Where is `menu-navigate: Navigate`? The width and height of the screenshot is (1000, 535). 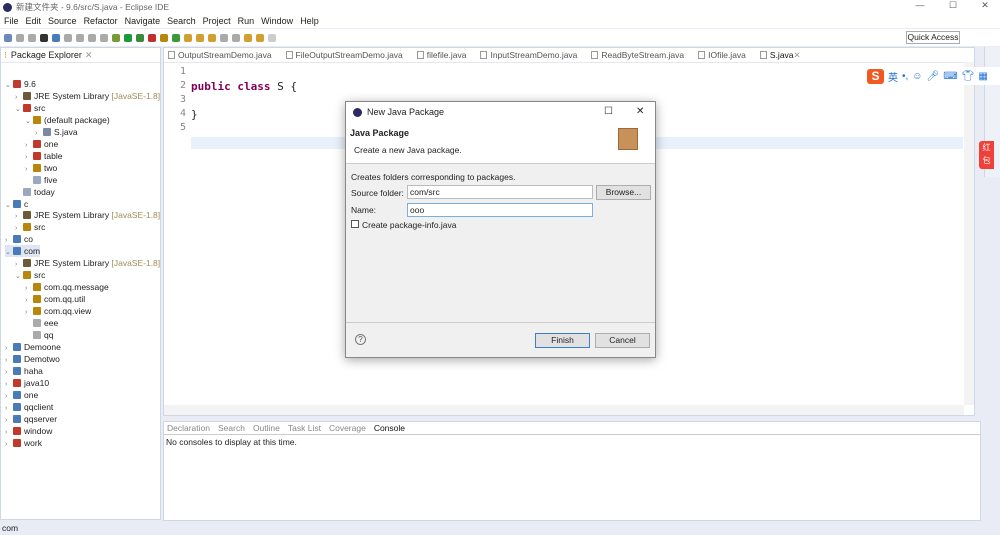 menu-navigate: Navigate is located at coordinates (143, 21).